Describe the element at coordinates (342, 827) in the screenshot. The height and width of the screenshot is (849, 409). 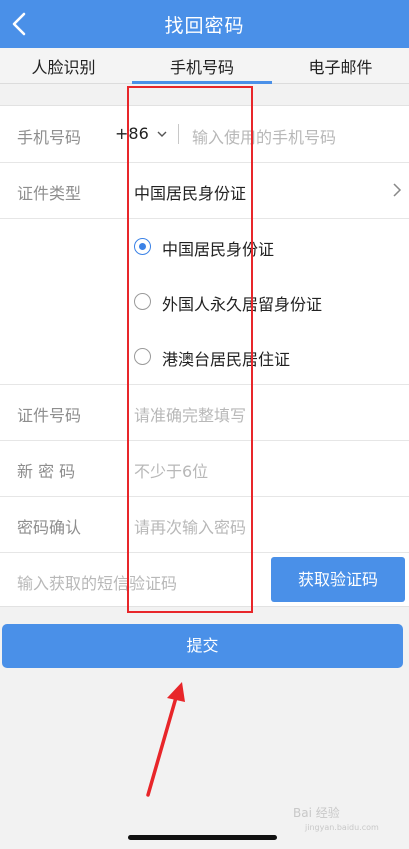
I see `watermark-url: jingyan.baidu.com` at that location.